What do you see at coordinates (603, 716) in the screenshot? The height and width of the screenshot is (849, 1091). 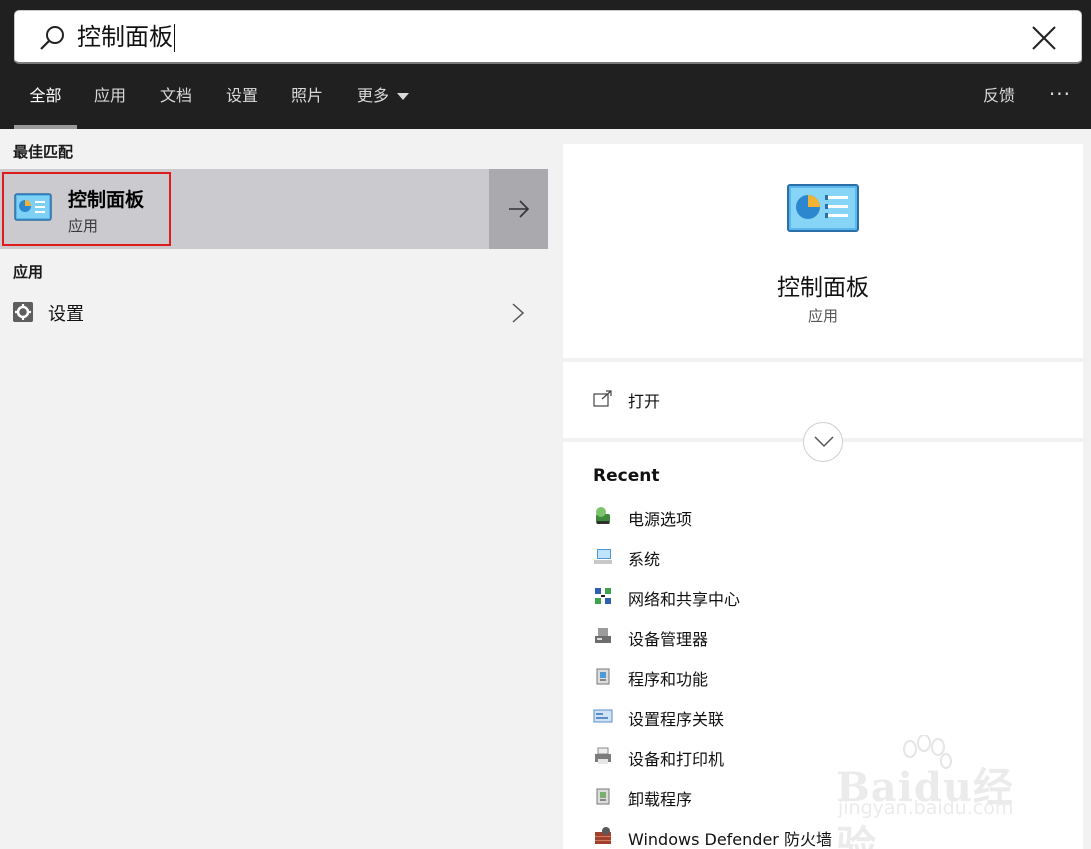 I see `default-programs-icon` at bounding box center [603, 716].